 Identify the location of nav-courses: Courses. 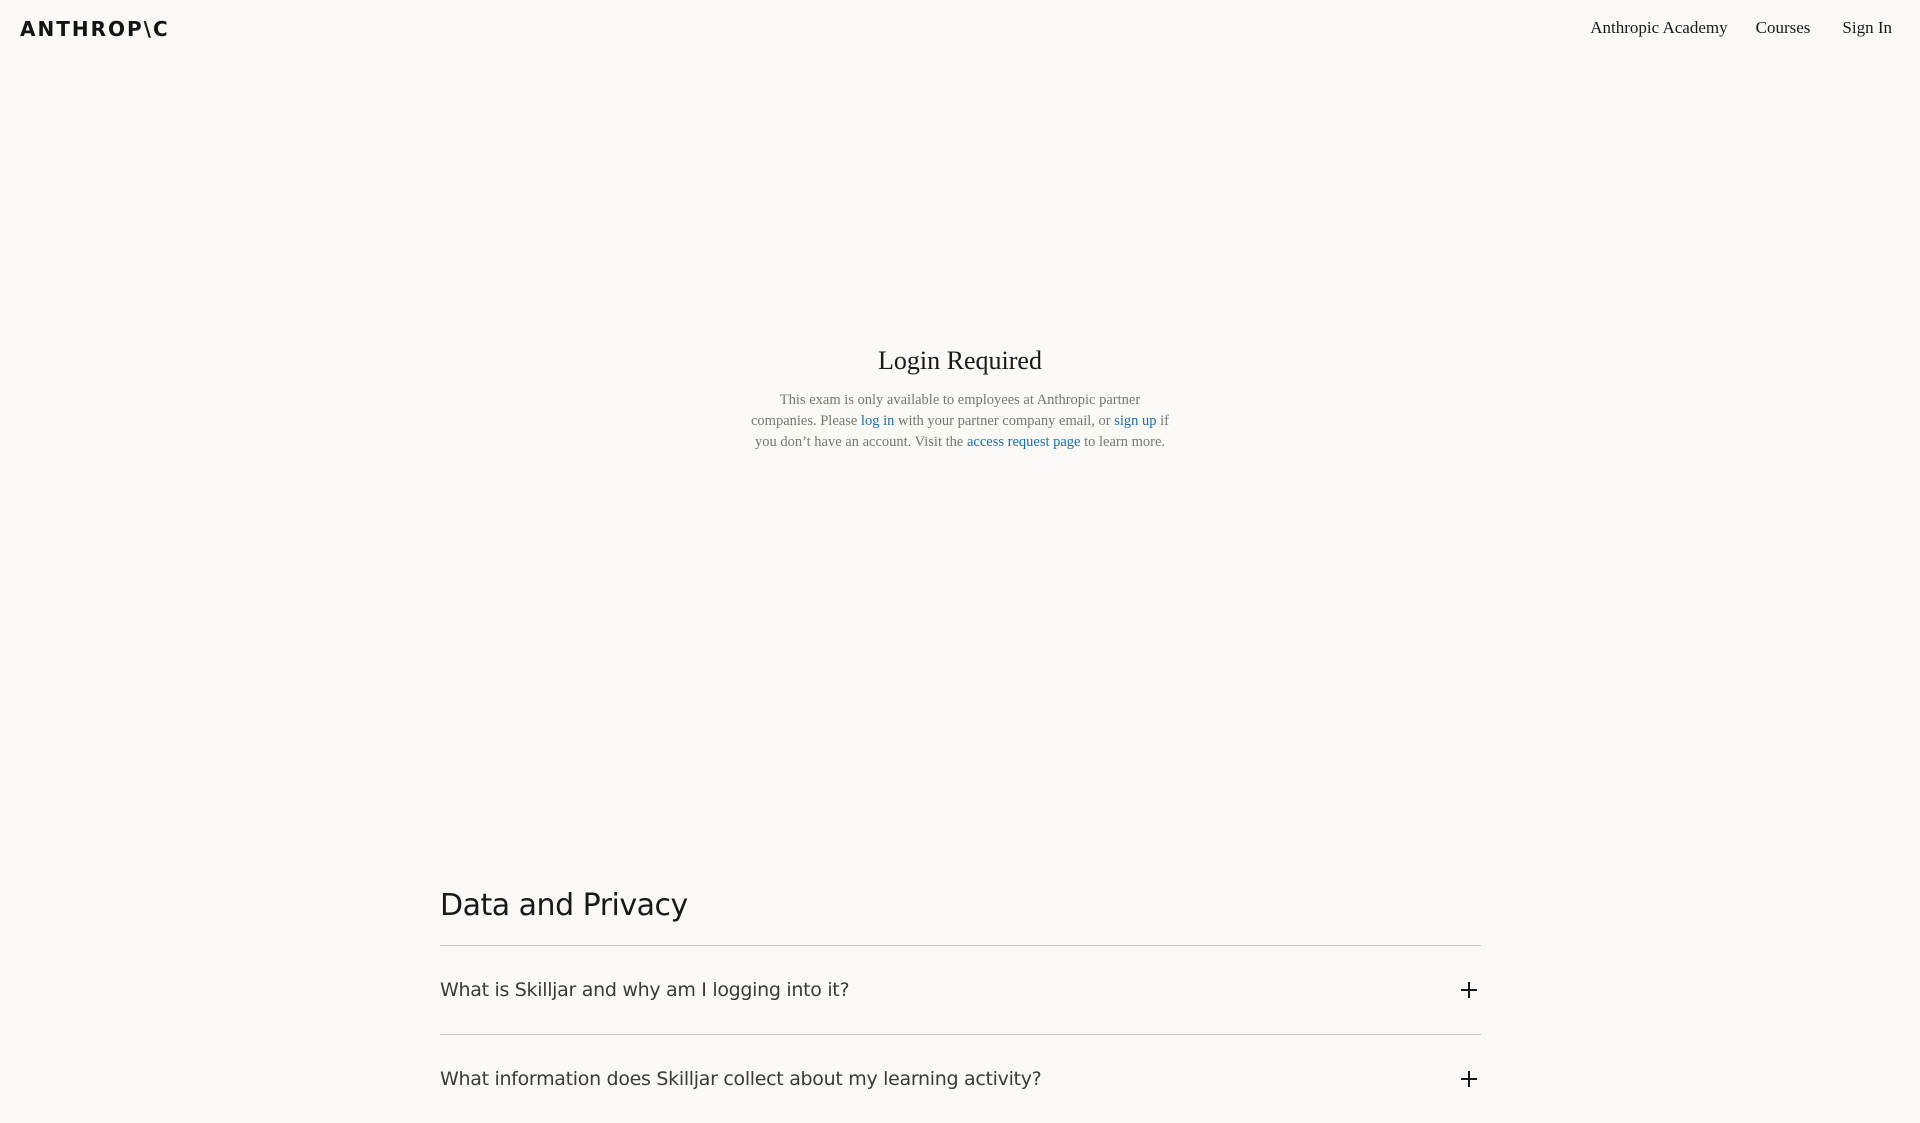
(1783, 28).